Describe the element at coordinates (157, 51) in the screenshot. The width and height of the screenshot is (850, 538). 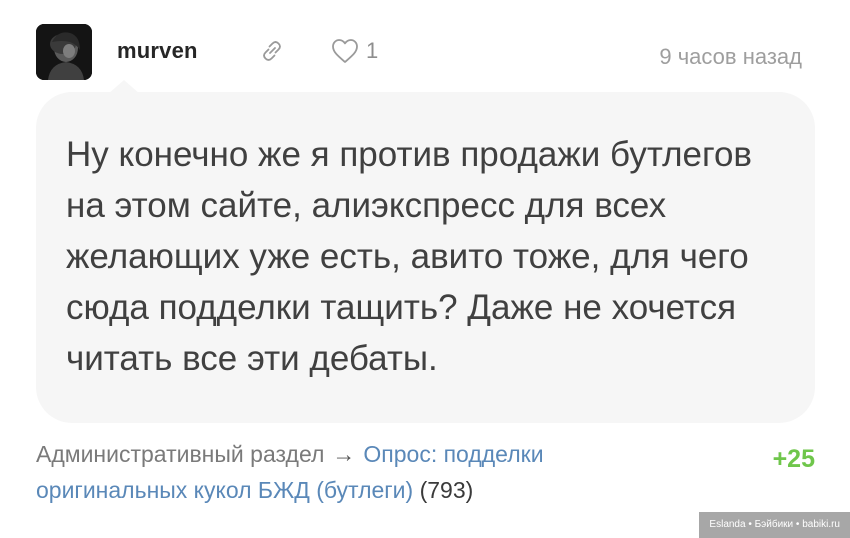
I see `author-username: murven` at that location.